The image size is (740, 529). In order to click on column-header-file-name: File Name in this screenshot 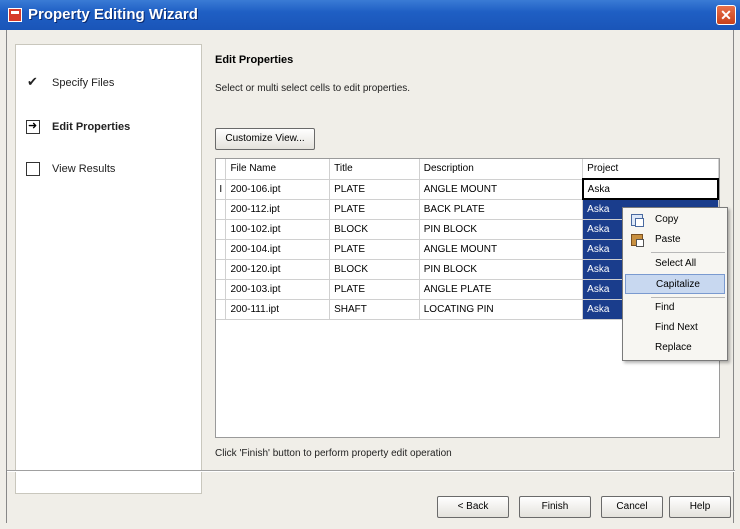, I will do `click(278, 169)`.